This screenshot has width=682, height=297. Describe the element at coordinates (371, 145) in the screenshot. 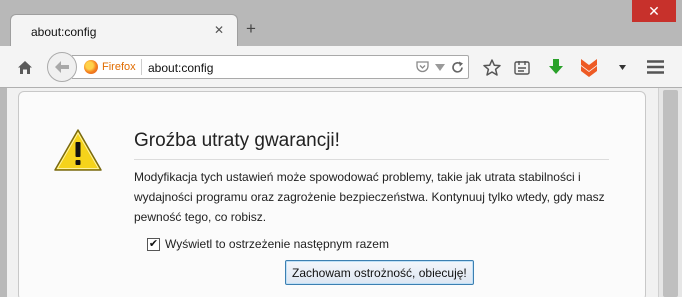

I see `page-title: Groźba utraty gwarancji!` at that location.